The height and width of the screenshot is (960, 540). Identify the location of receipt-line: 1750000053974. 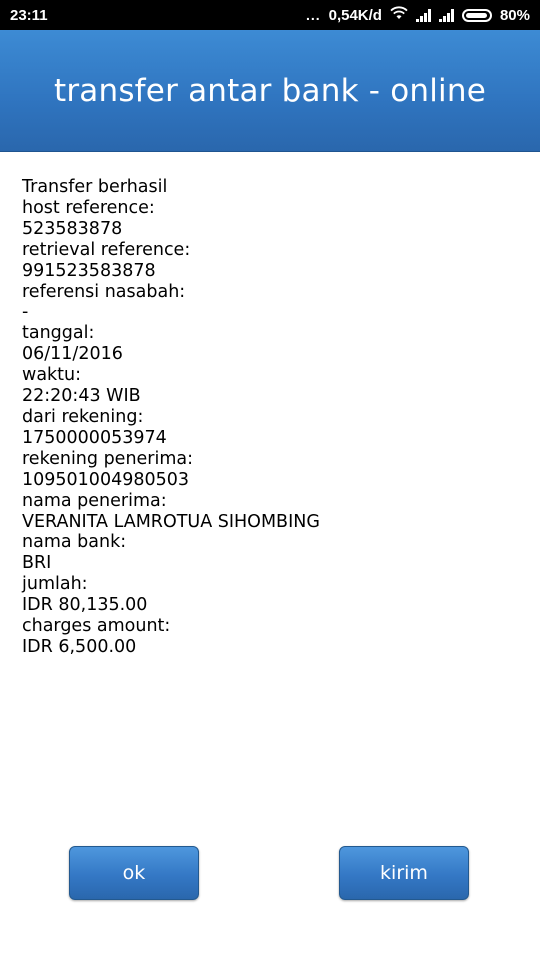
(94, 437).